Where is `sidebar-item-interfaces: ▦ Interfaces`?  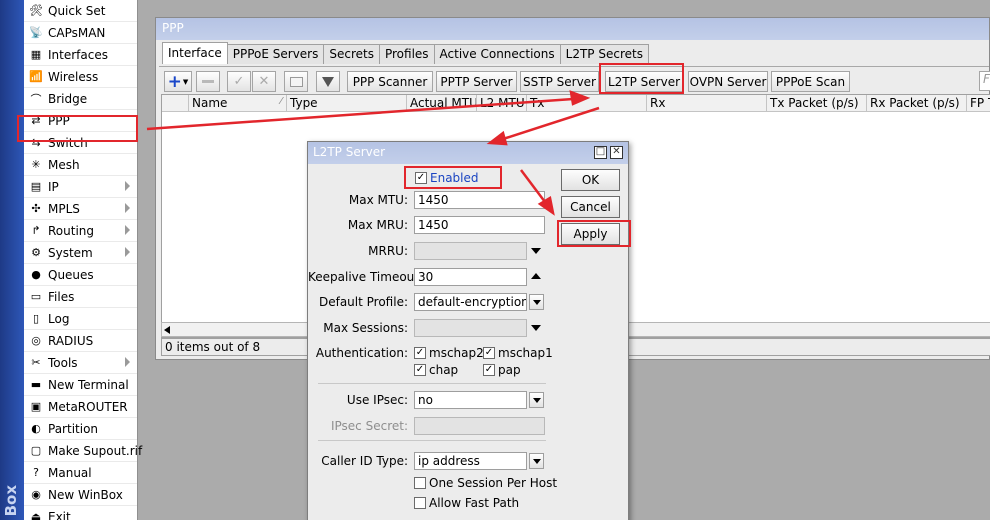 sidebar-item-interfaces: ▦ Interfaces is located at coordinates (80, 55).